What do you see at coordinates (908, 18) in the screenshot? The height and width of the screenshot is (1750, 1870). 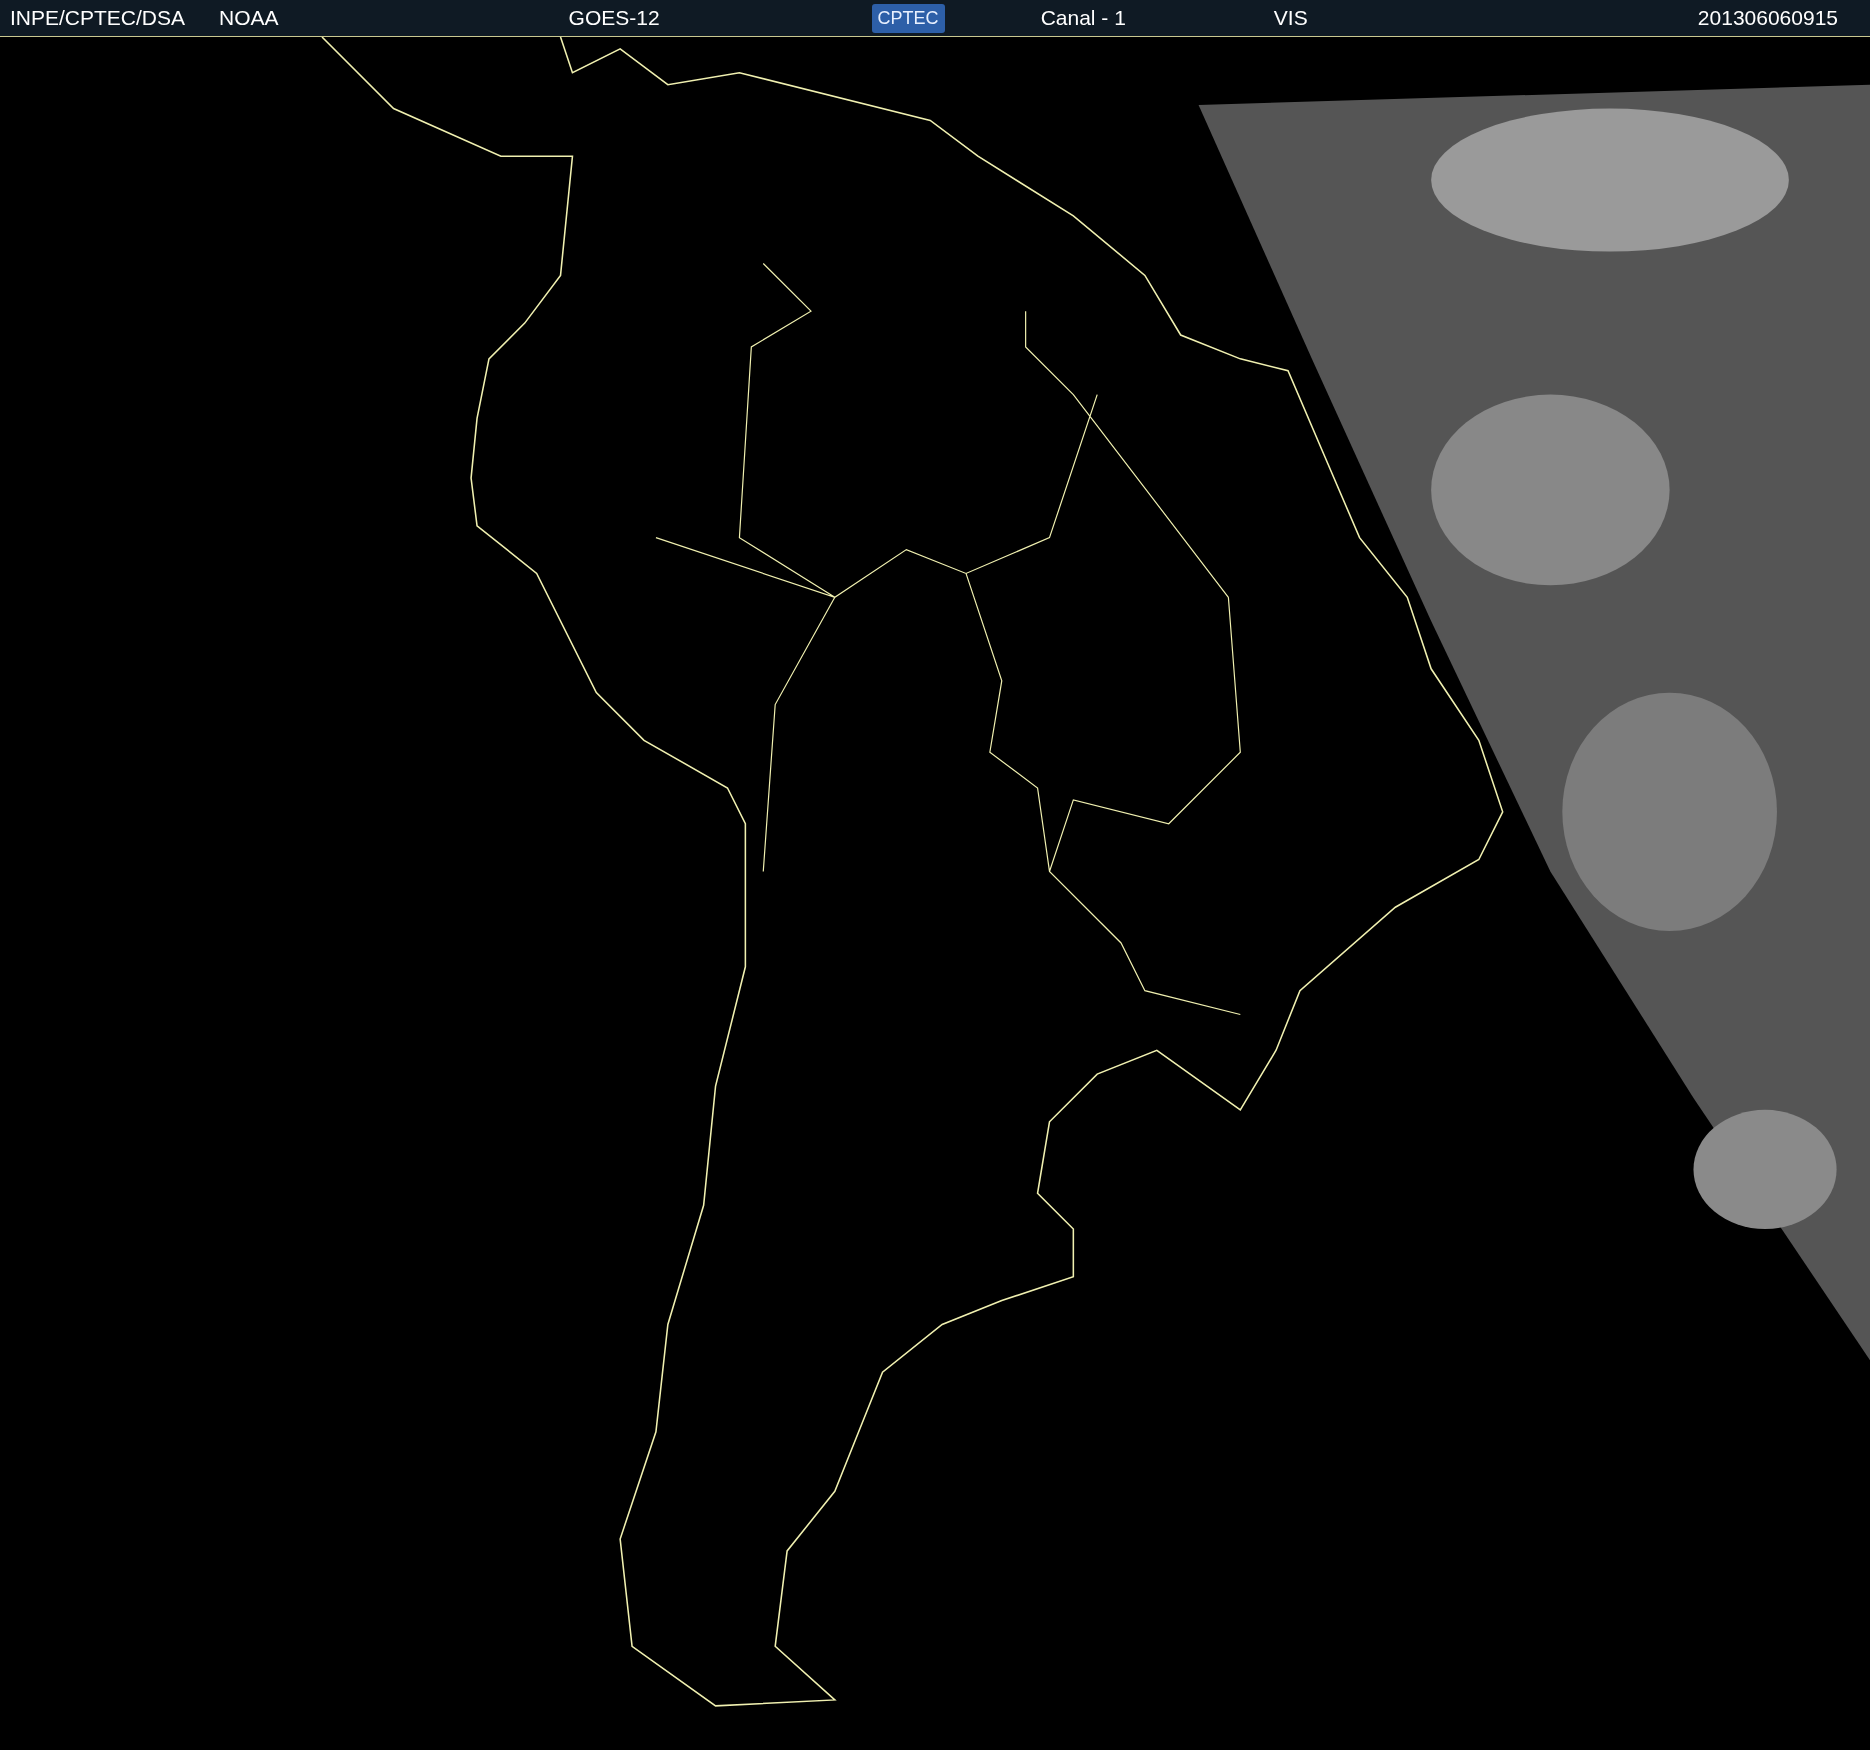 I see `logo: CPTEC` at bounding box center [908, 18].